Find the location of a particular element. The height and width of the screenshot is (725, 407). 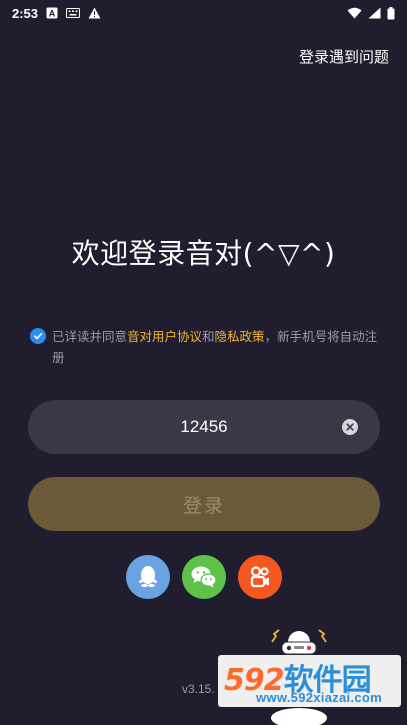

agreement-prefix: 已详读并同意 is located at coordinates (90, 336).